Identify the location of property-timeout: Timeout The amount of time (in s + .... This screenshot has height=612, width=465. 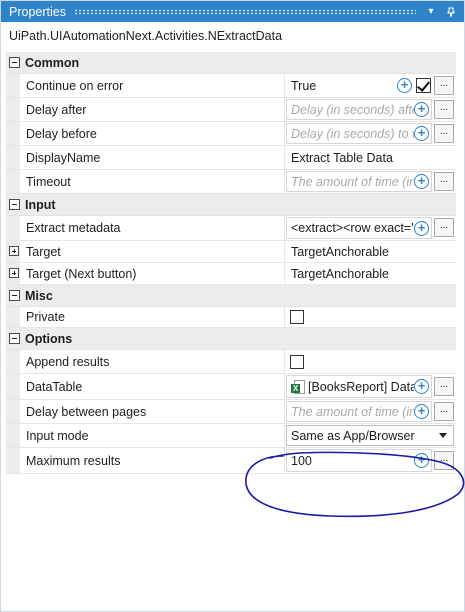
(231, 182).